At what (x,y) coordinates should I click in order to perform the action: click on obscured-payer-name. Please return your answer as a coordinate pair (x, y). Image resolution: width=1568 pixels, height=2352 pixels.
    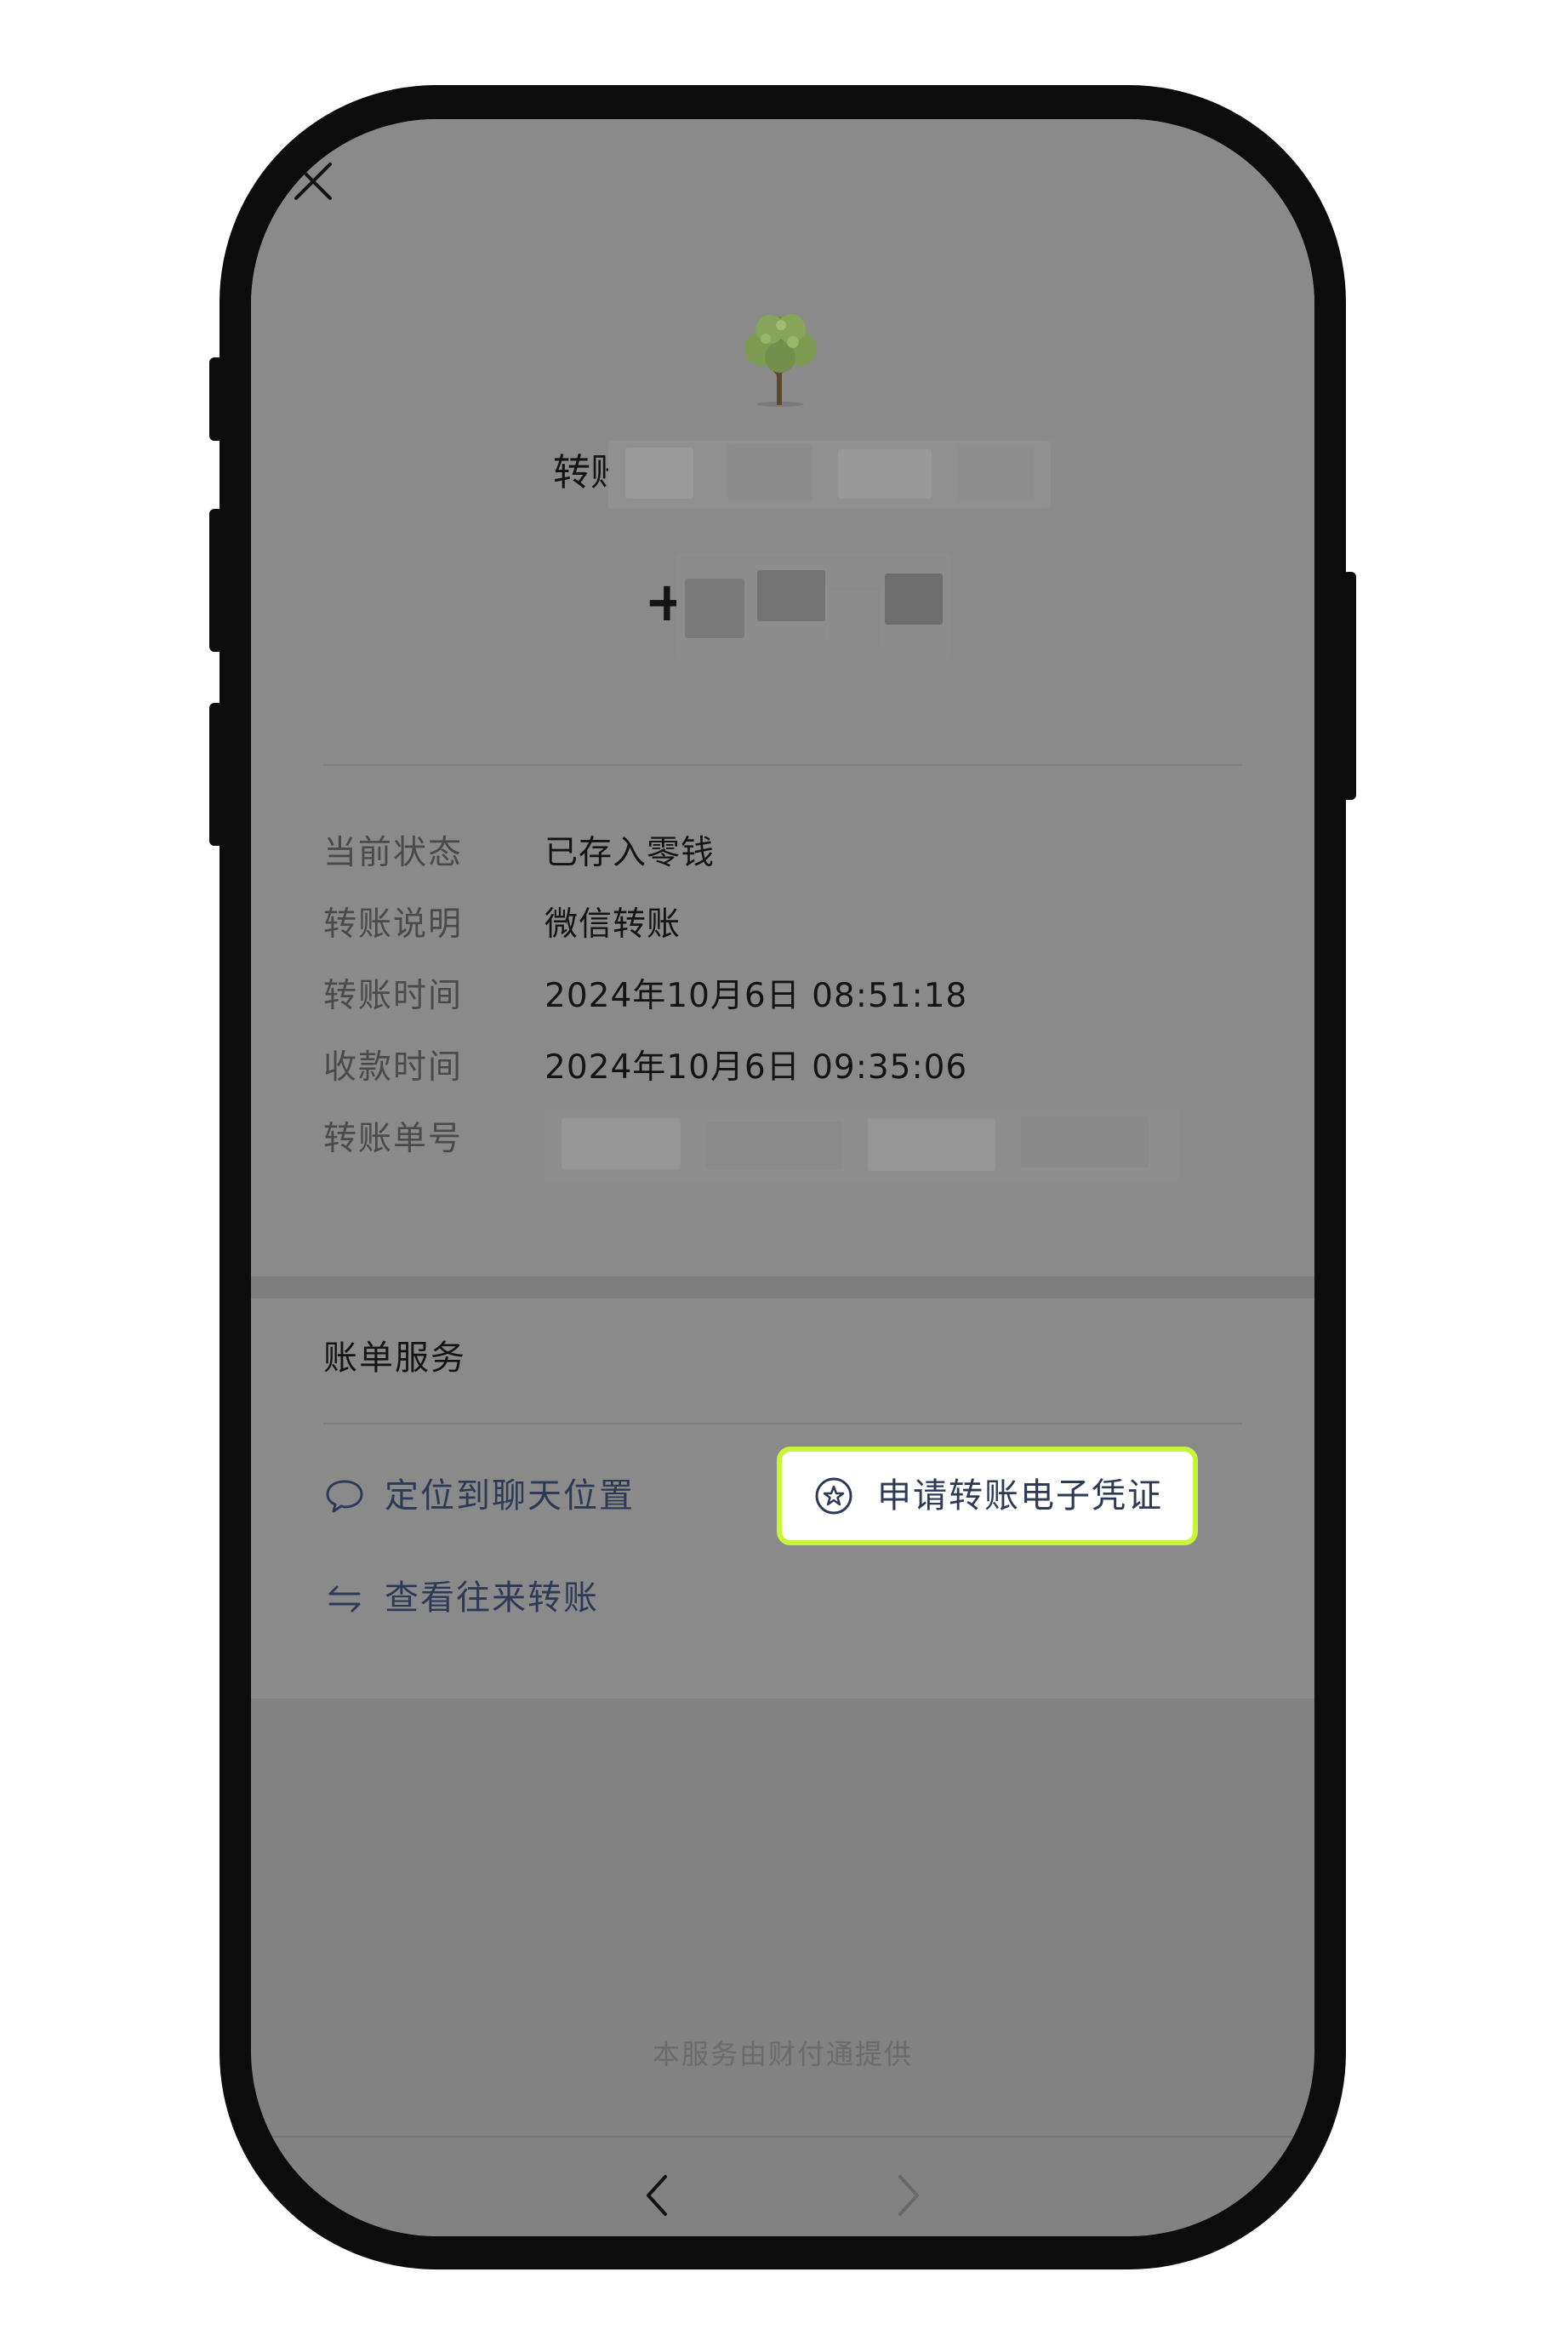
    Looking at the image, I should click on (829, 475).